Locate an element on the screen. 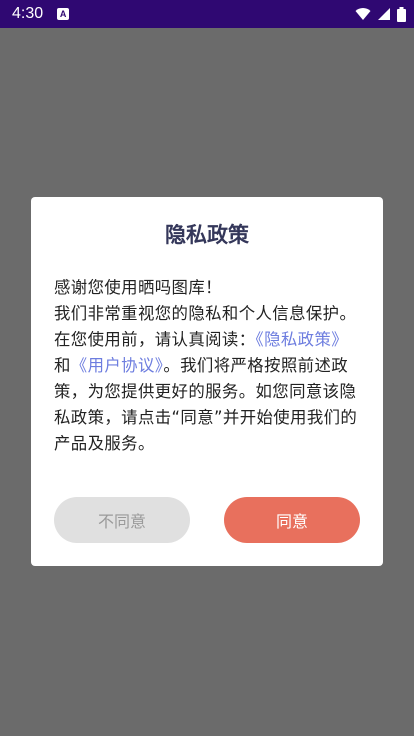  wifi-icon is located at coordinates (363, 14).